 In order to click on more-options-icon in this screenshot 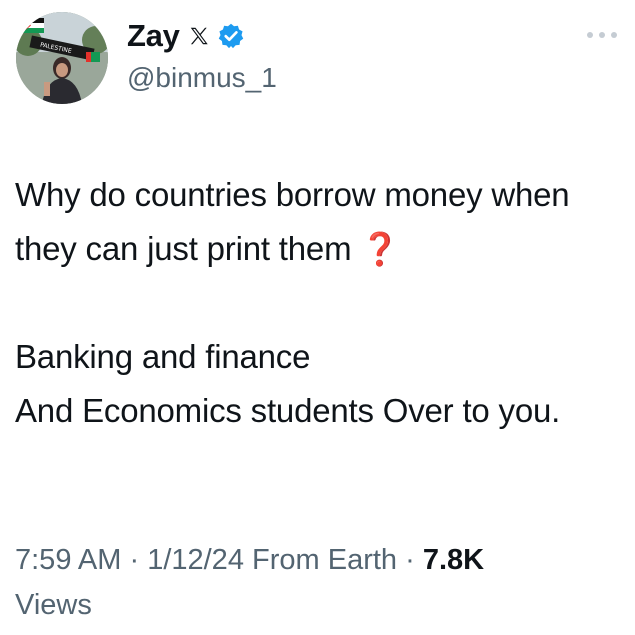, I will do `click(602, 35)`.